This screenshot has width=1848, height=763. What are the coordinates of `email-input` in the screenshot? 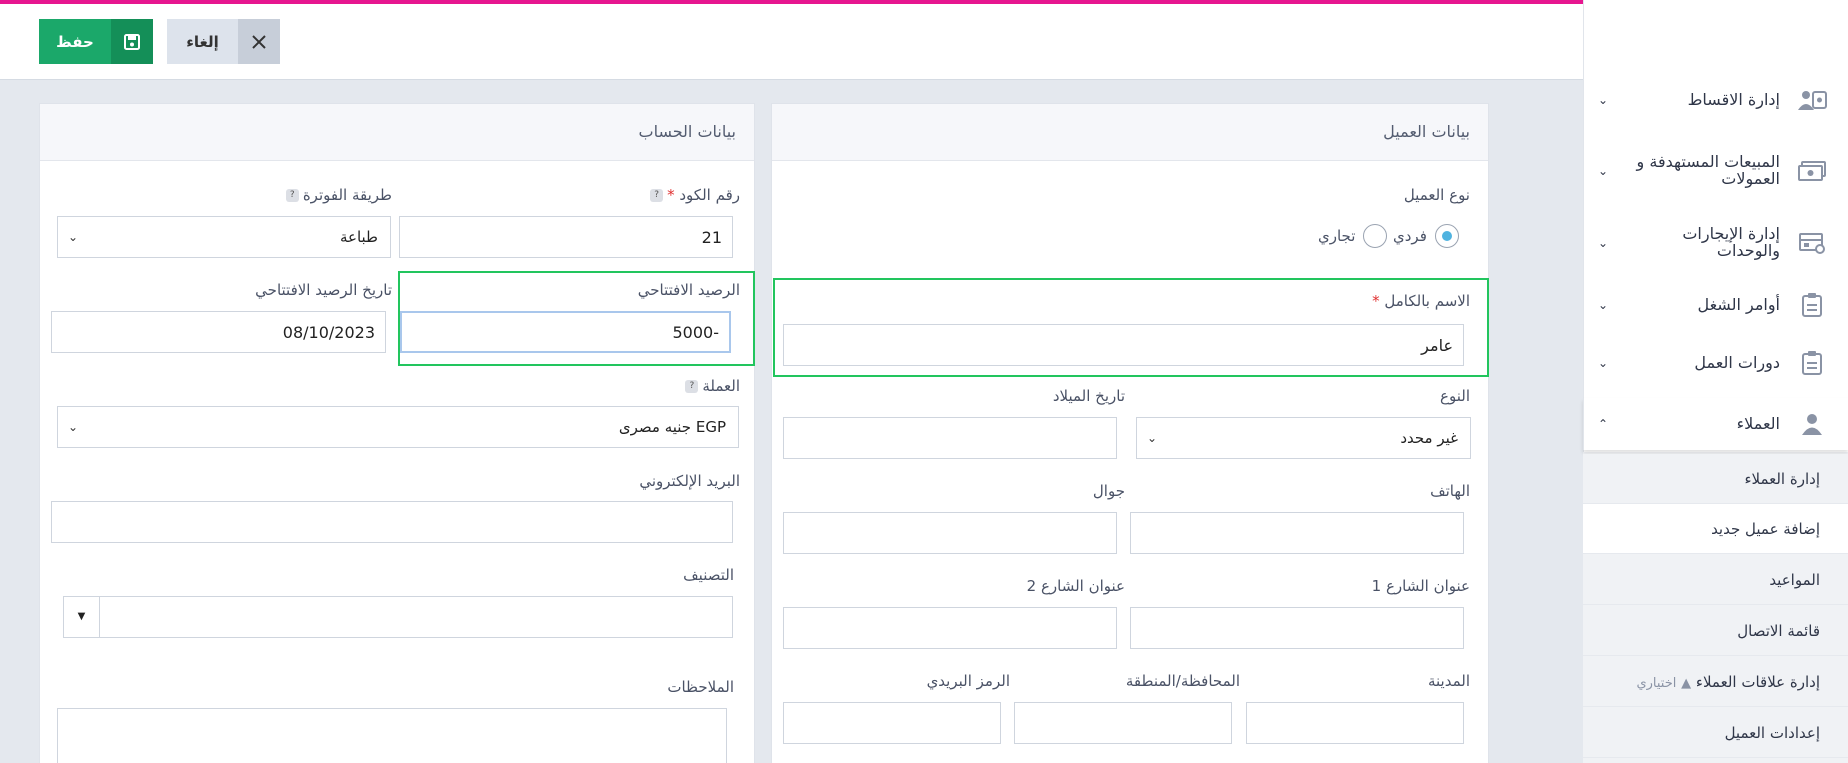 It's located at (392, 522).